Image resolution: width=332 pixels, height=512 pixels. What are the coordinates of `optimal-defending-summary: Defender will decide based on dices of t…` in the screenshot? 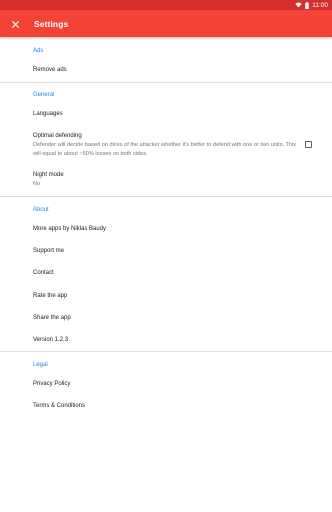 It's located at (165, 149).